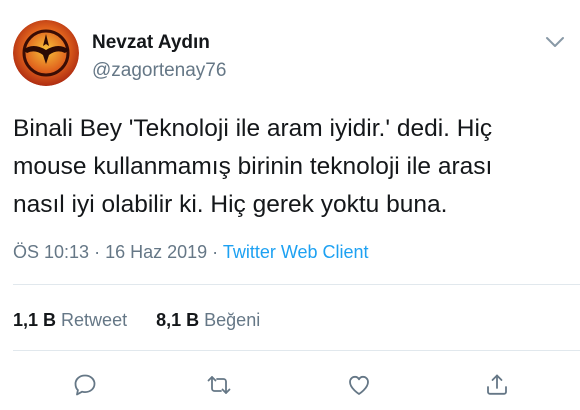 This screenshot has height=410, width=580. What do you see at coordinates (178, 320) in the screenshot?
I see `like-count: 8,1 B` at bounding box center [178, 320].